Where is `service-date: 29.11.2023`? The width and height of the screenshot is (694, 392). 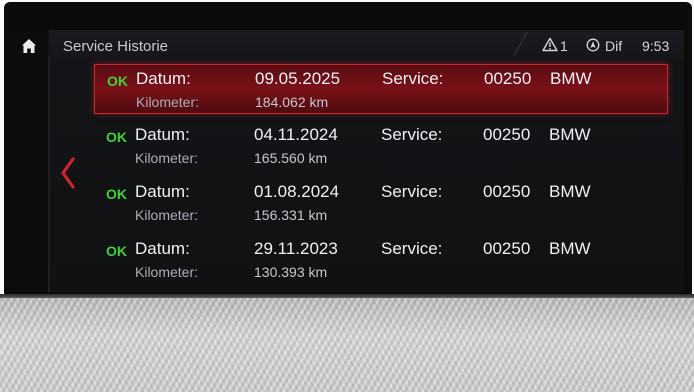
service-date: 29.11.2023 is located at coordinates (296, 248).